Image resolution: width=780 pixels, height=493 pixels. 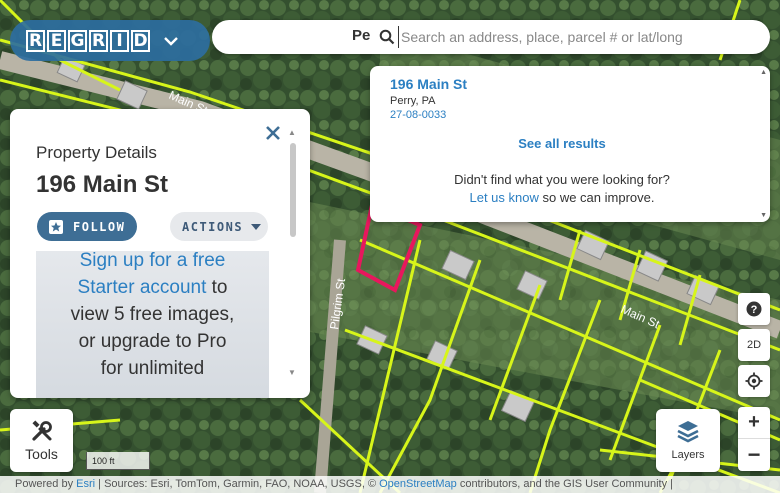 What do you see at coordinates (119, 40) in the screenshot?
I see `logo-letter: I` at bounding box center [119, 40].